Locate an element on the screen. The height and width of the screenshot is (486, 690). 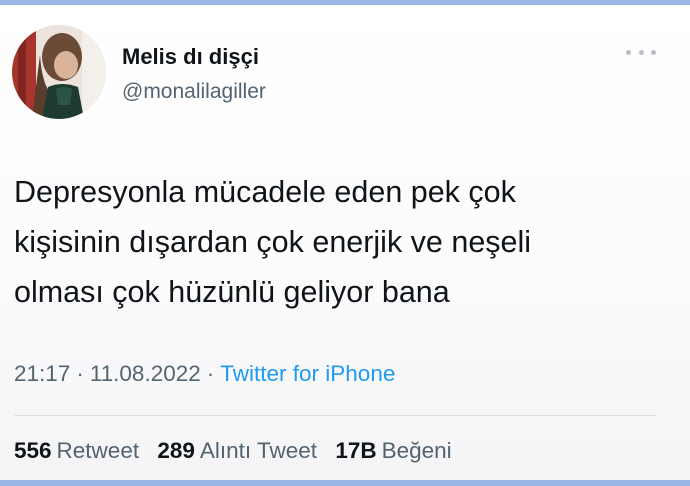
avatar is located at coordinates (59, 72).